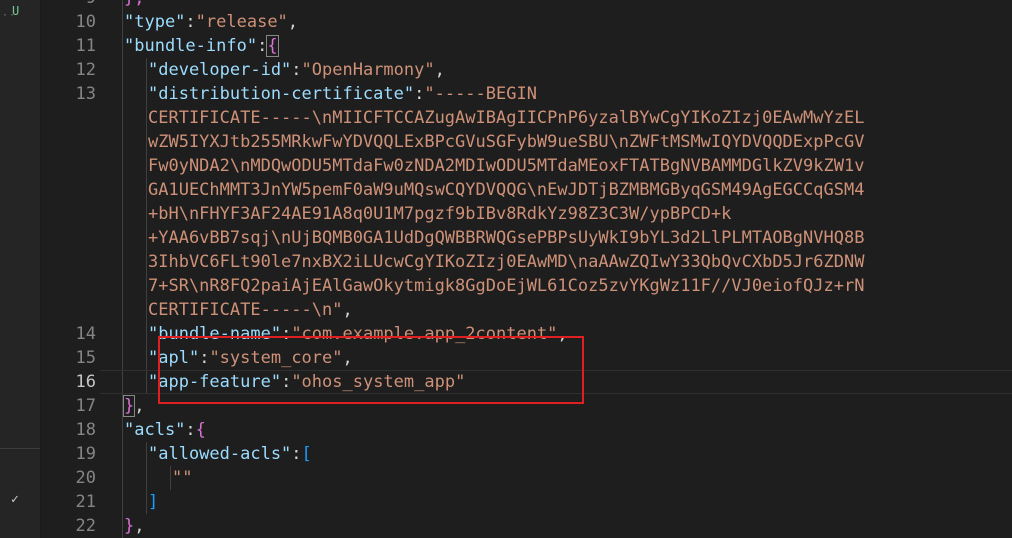  What do you see at coordinates (556, 478) in the screenshot?
I see `code-line: ""` at bounding box center [556, 478].